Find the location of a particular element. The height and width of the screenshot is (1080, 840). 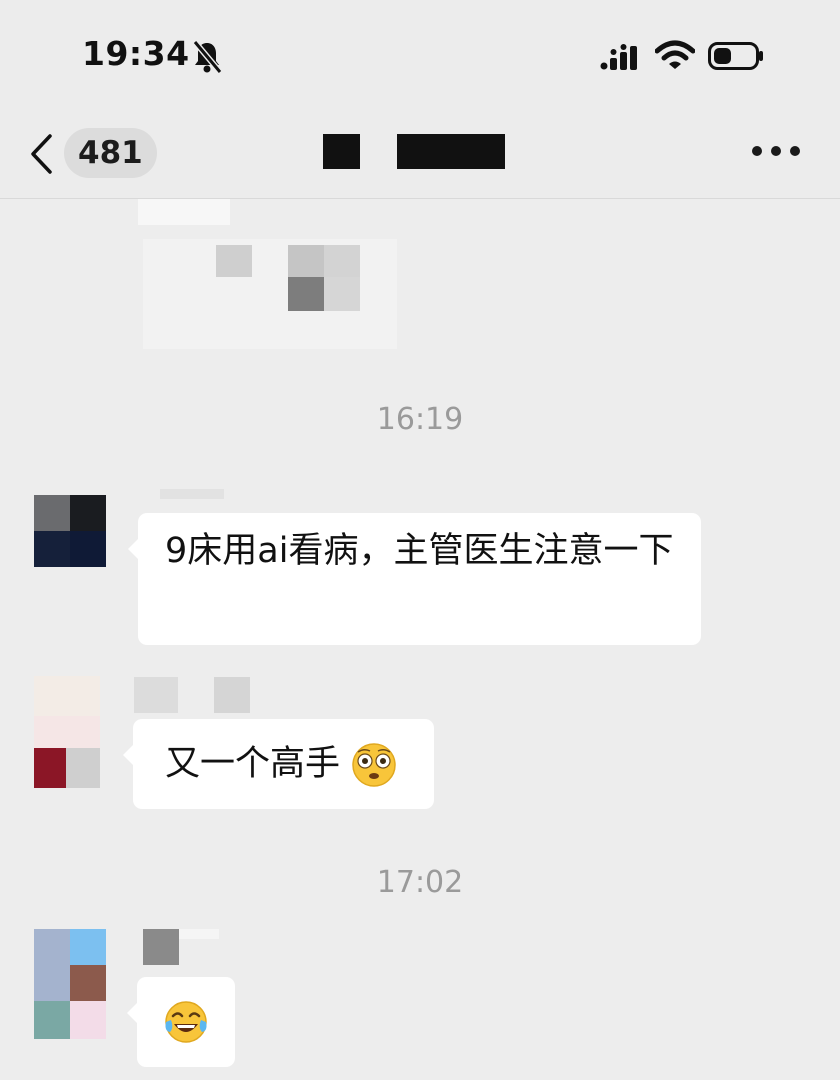

message-text: 9床用ai看病，主管医生注意一下 is located at coordinates (419, 551).